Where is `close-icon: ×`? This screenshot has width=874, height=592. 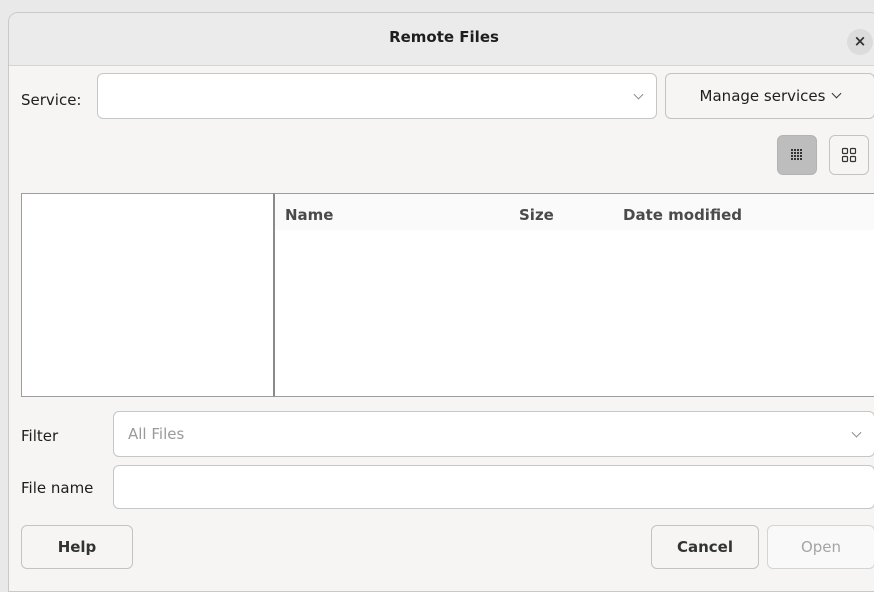 close-icon: × is located at coordinates (860, 41).